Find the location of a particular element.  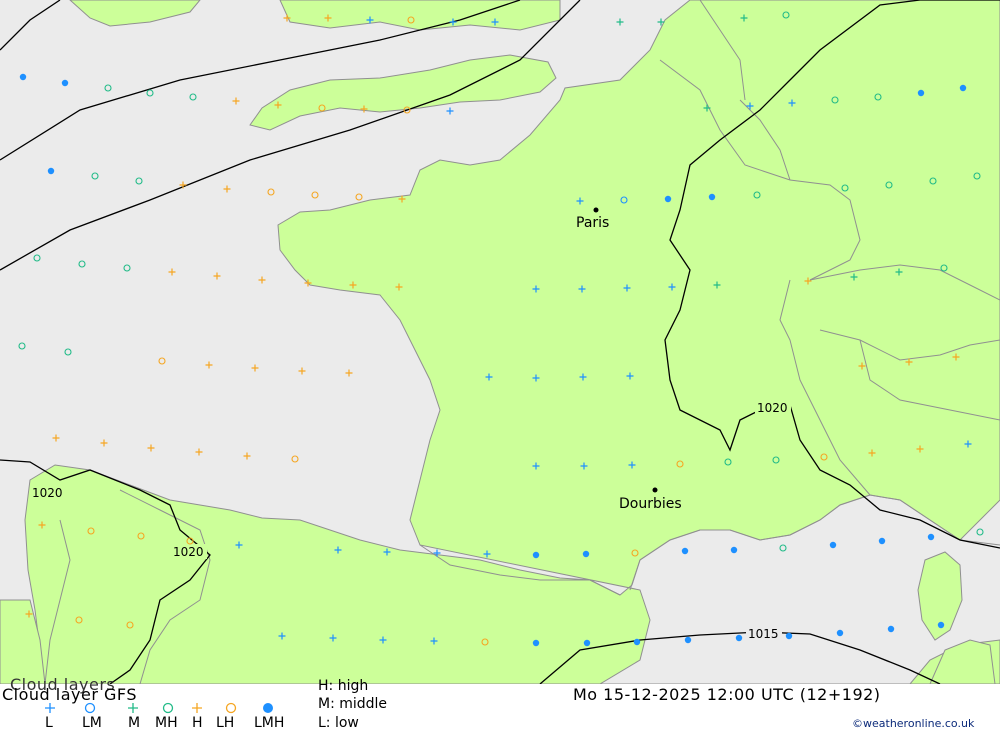

forecast-datetime: Mo 15-12-2025 12:00 UTC (12+192) is located at coordinates (727, 694).